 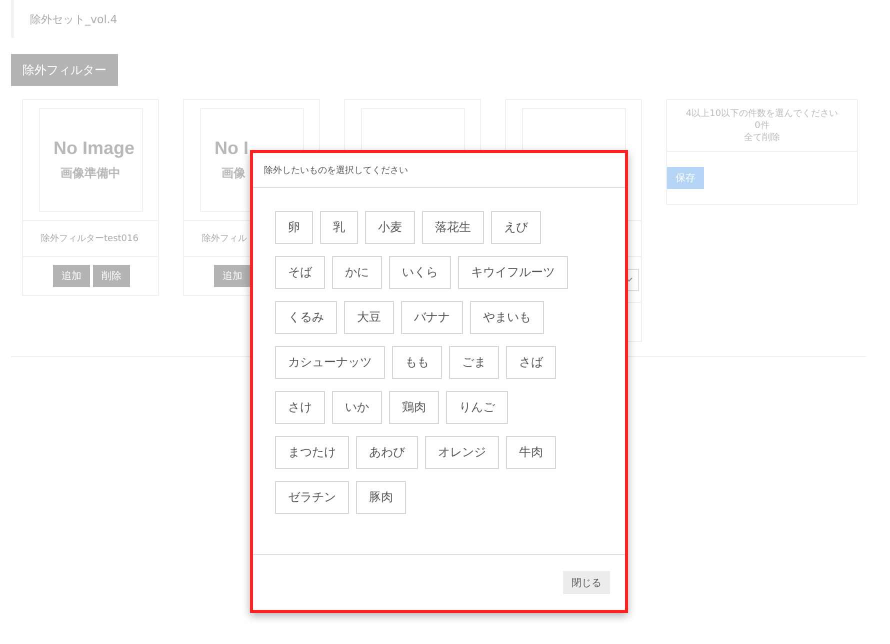 I want to click on option-button: えび, so click(x=516, y=227).